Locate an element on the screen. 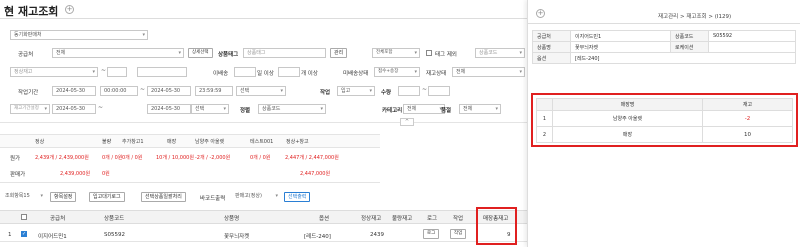  row-code: S05592 is located at coordinates (114, 235).